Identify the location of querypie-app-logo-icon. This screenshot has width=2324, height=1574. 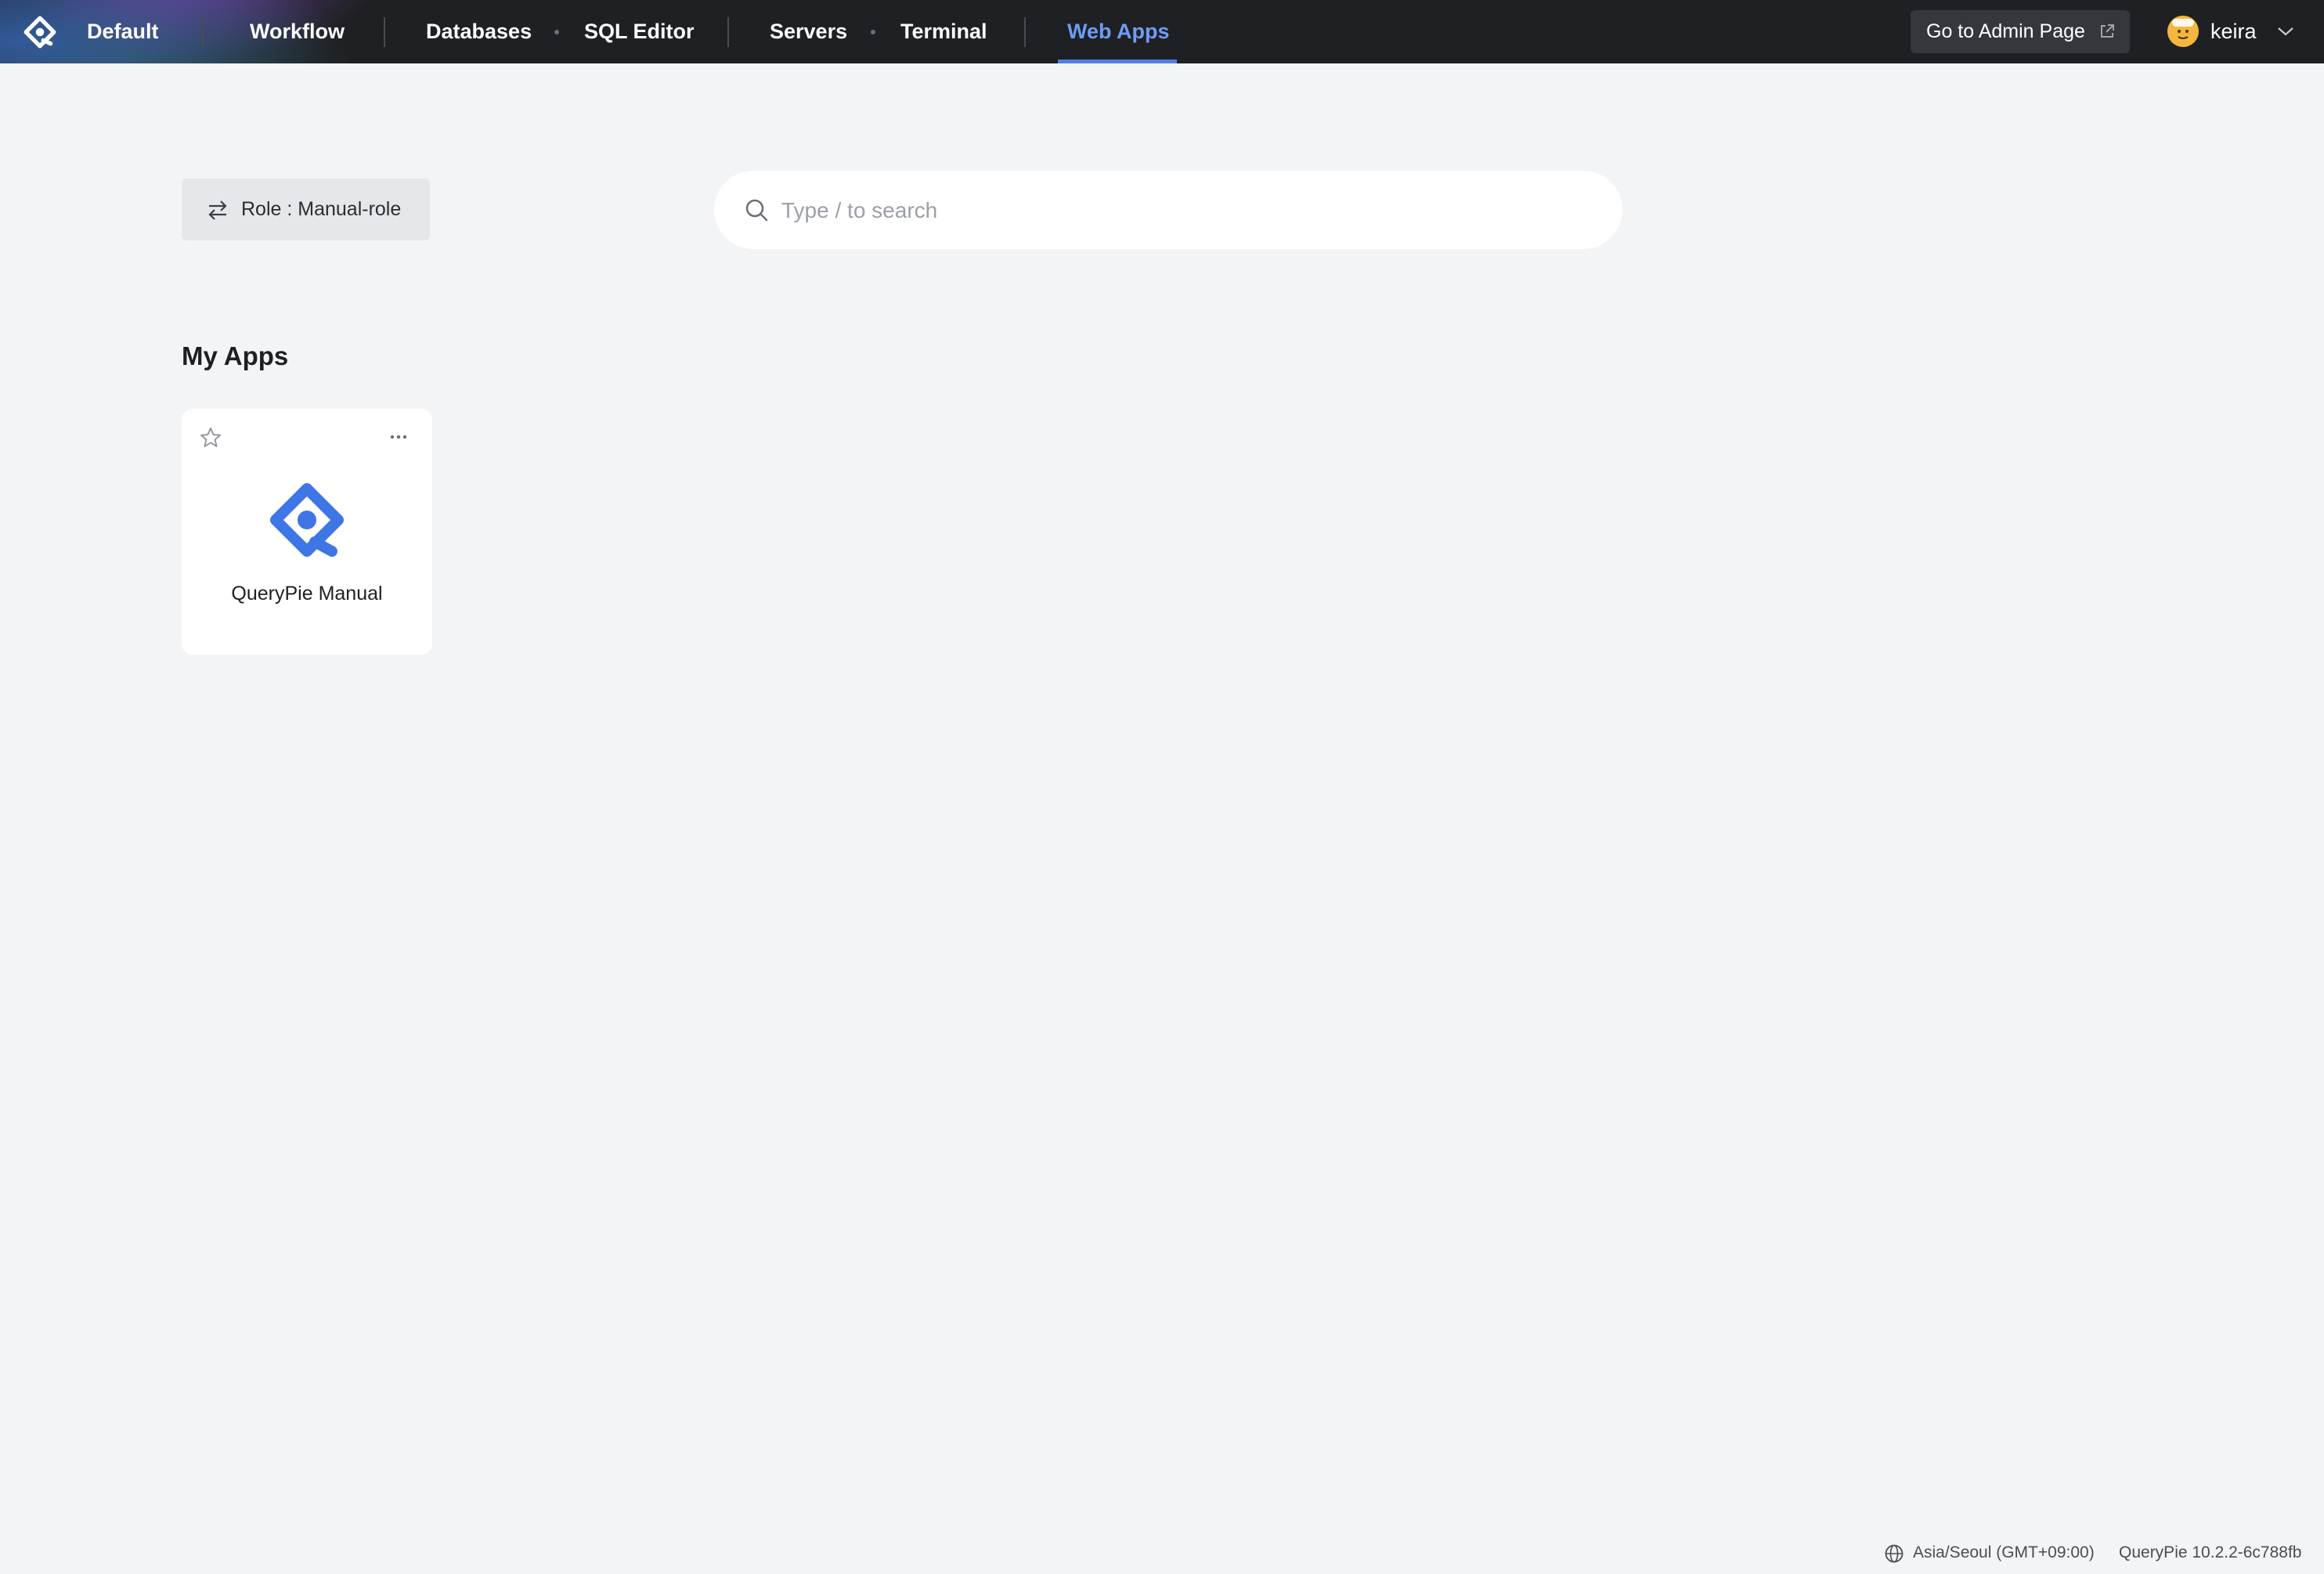
(307, 520).